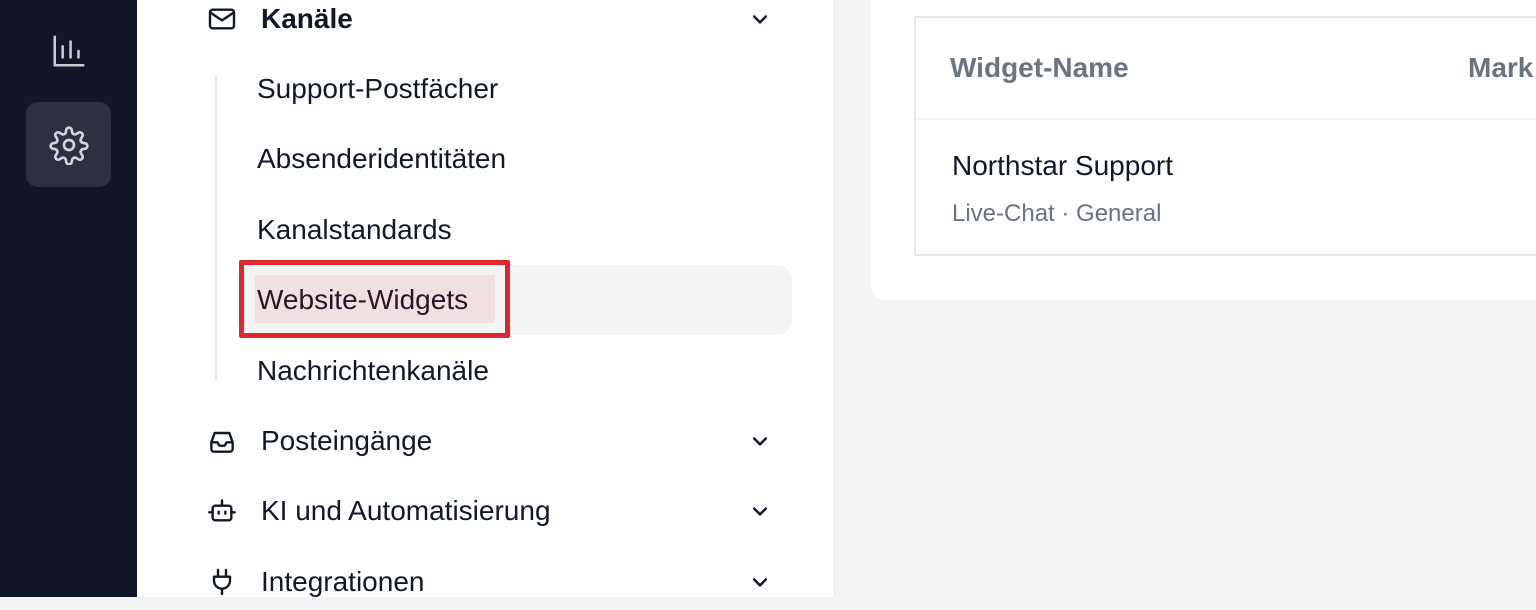  Describe the element at coordinates (373, 370) in the screenshot. I see `sidebar-item-label: Nachrichtenkanäle` at that location.